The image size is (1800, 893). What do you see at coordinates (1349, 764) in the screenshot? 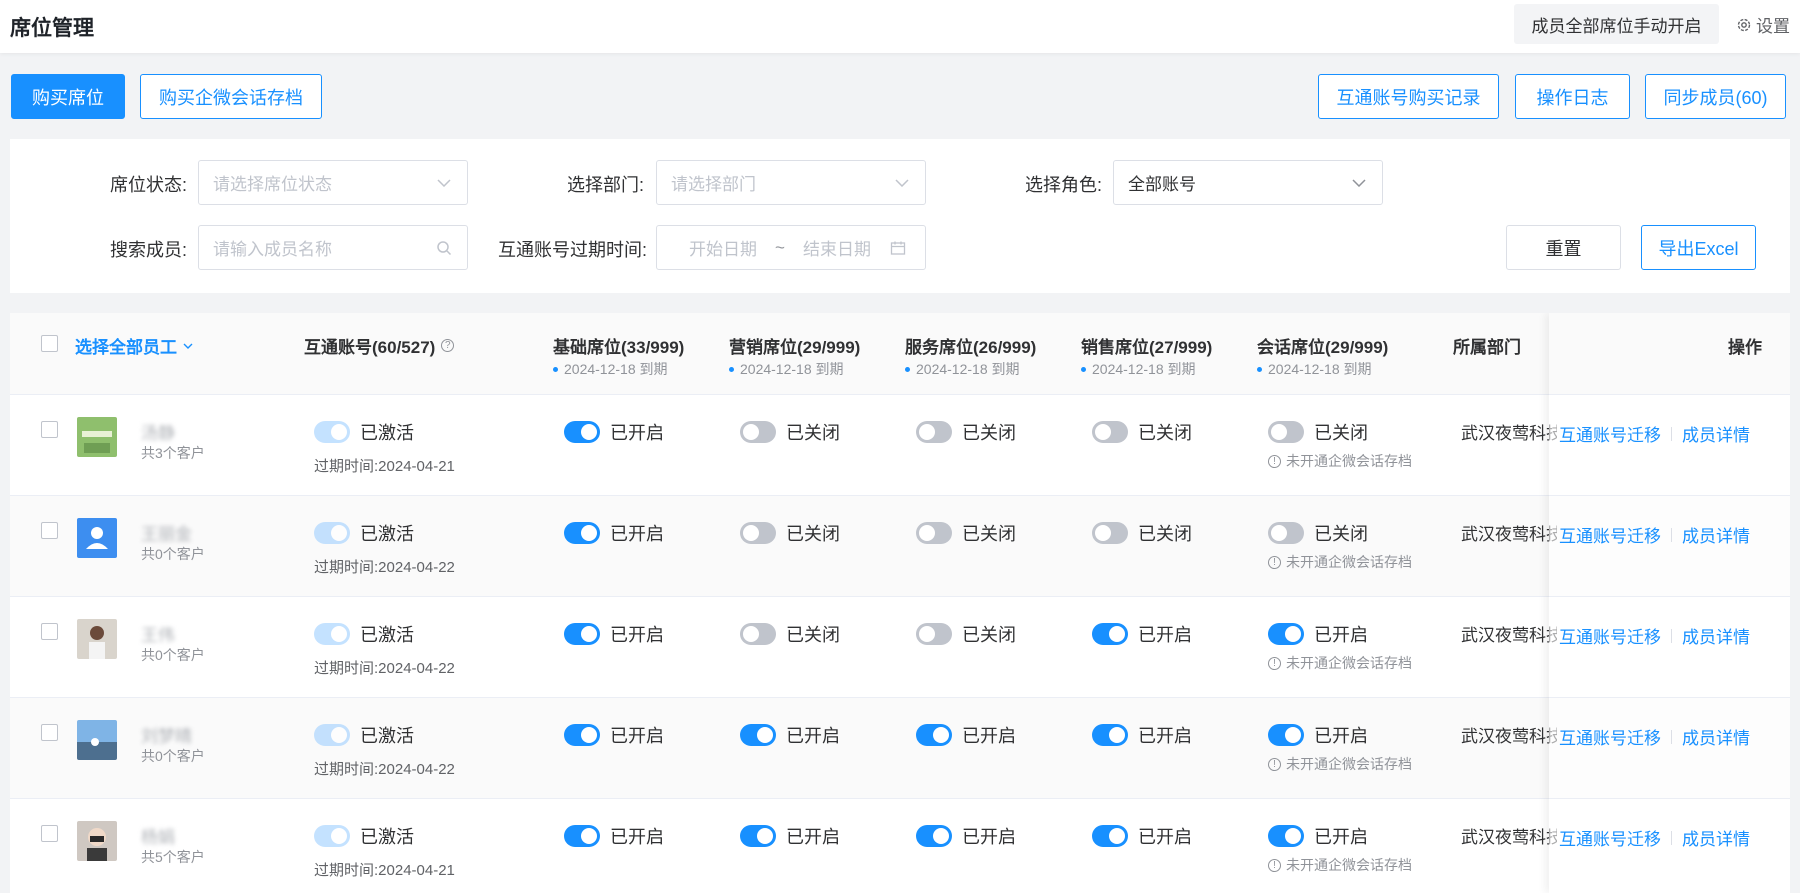
I see `archive-note-text: 未开通企微会话存档` at bounding box center [1349, 764].